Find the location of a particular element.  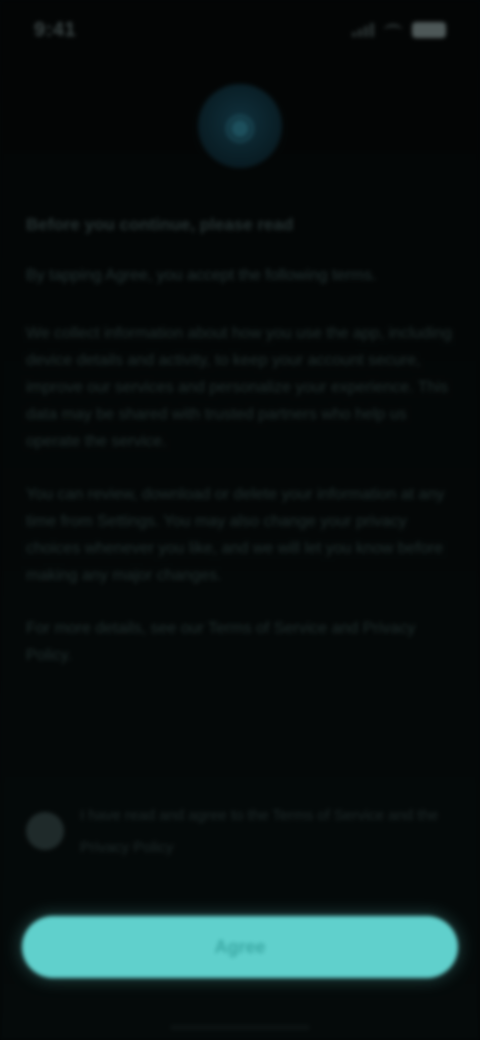

agree-button: Agree is located at coordinates (240, 947).